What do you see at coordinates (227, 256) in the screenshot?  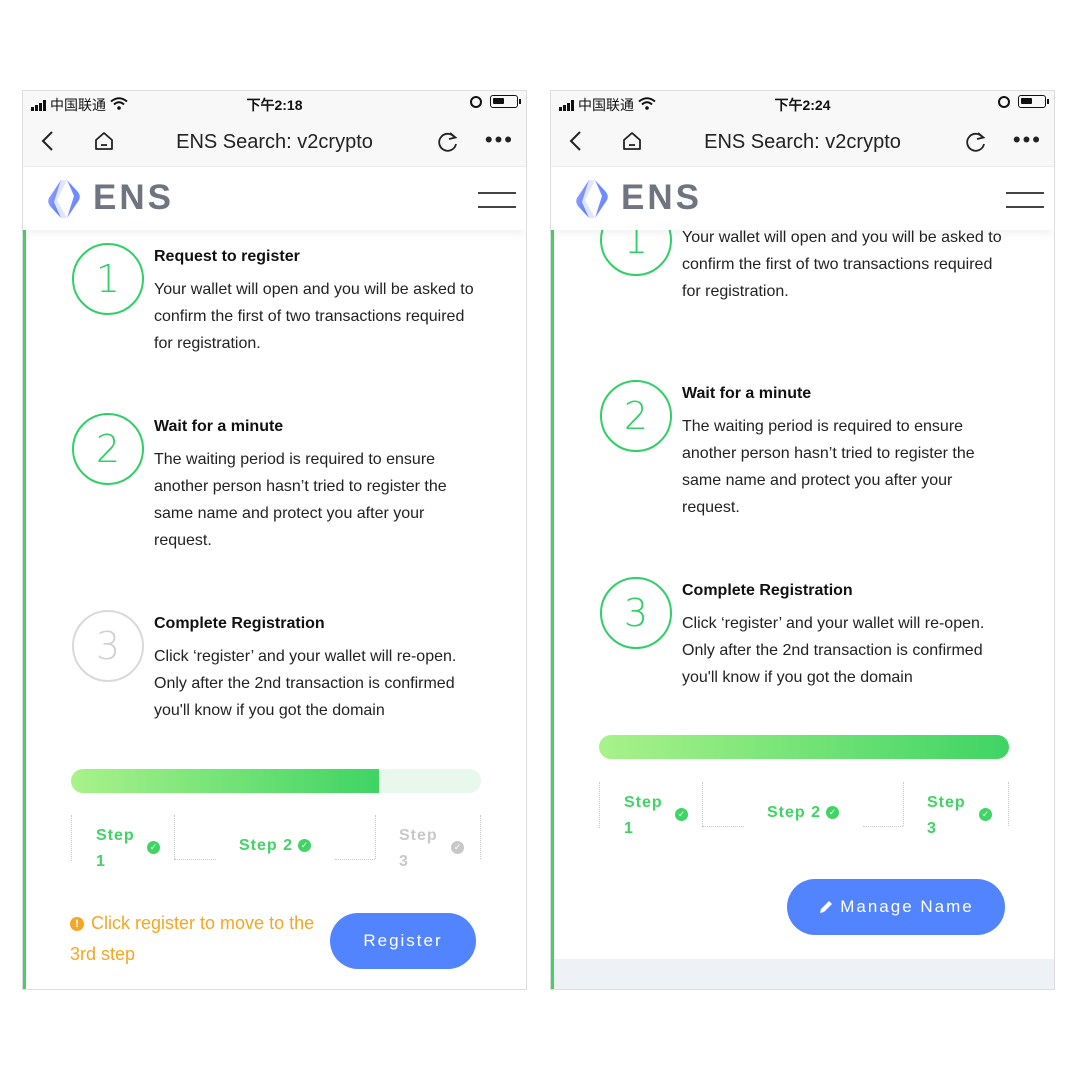 I see `step-title: Request to register` at bounding box center [227, 256].